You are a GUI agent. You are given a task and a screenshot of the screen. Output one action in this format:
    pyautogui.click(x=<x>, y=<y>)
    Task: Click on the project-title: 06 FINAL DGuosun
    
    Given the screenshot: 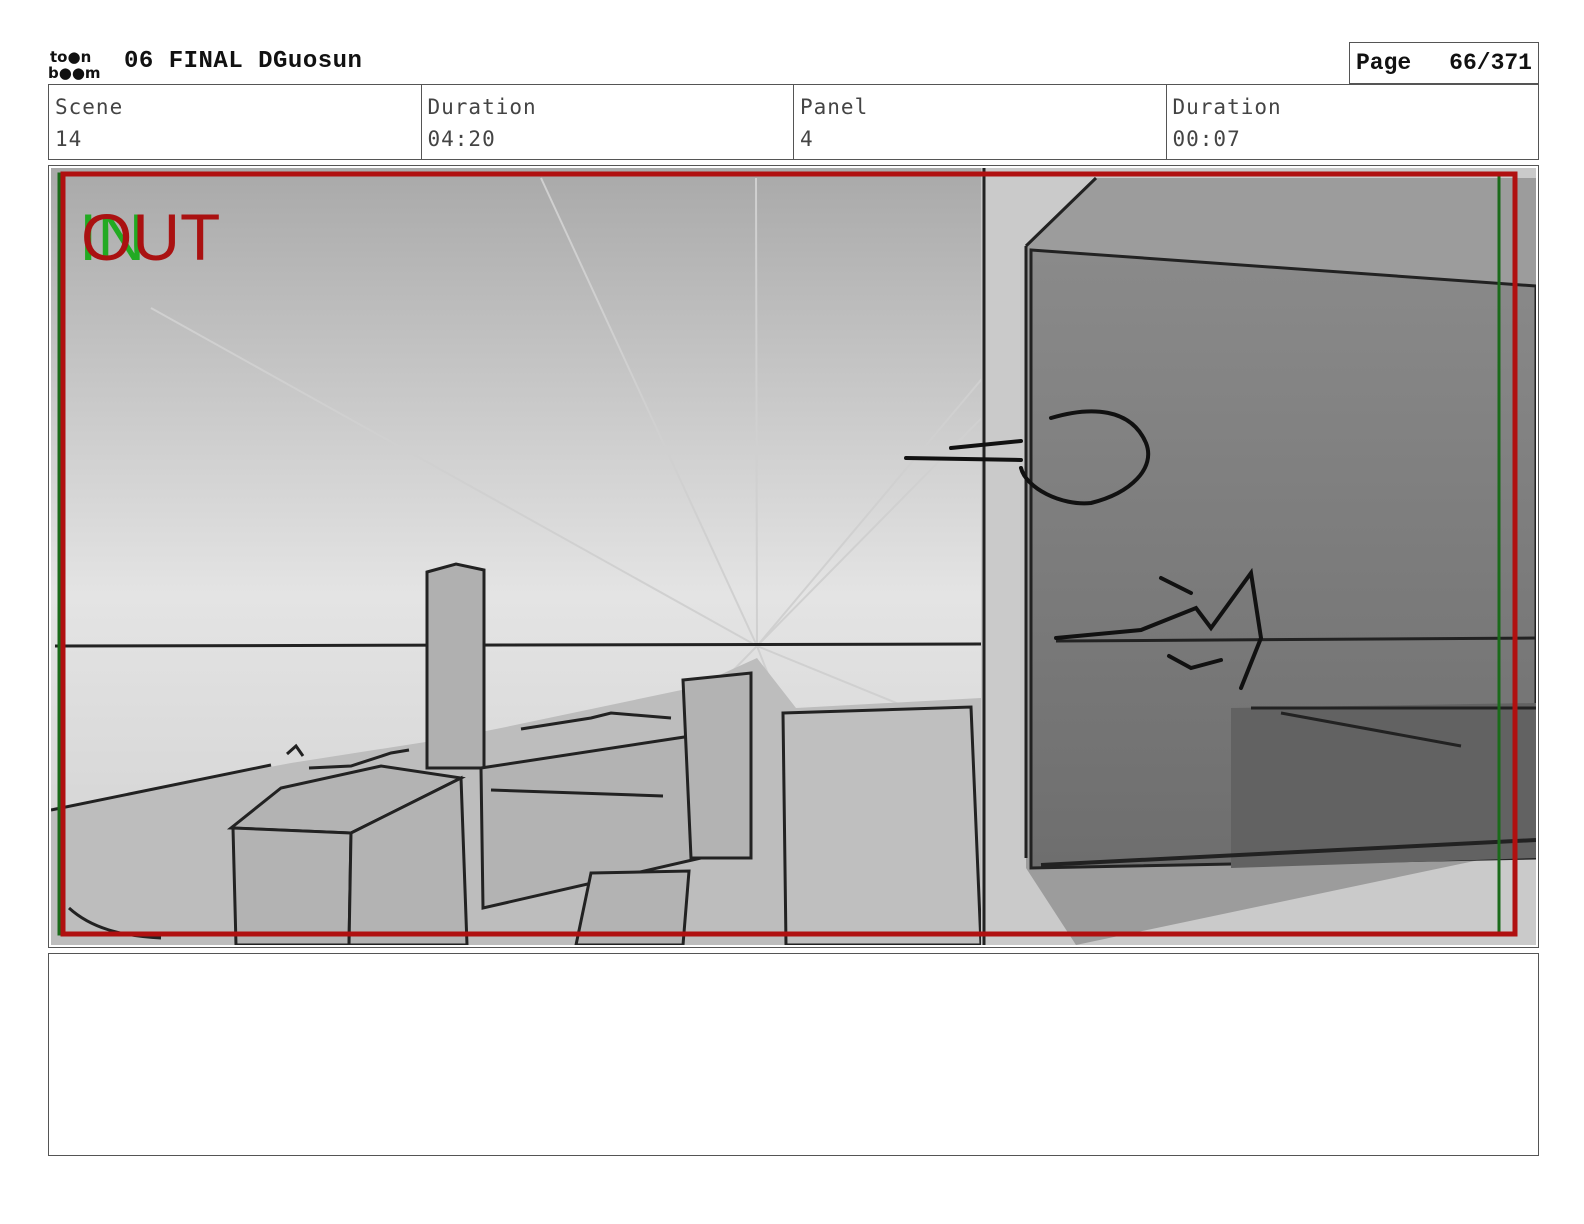 What is the action you would take?
    pyautogui.click(x=243, y=61)
    